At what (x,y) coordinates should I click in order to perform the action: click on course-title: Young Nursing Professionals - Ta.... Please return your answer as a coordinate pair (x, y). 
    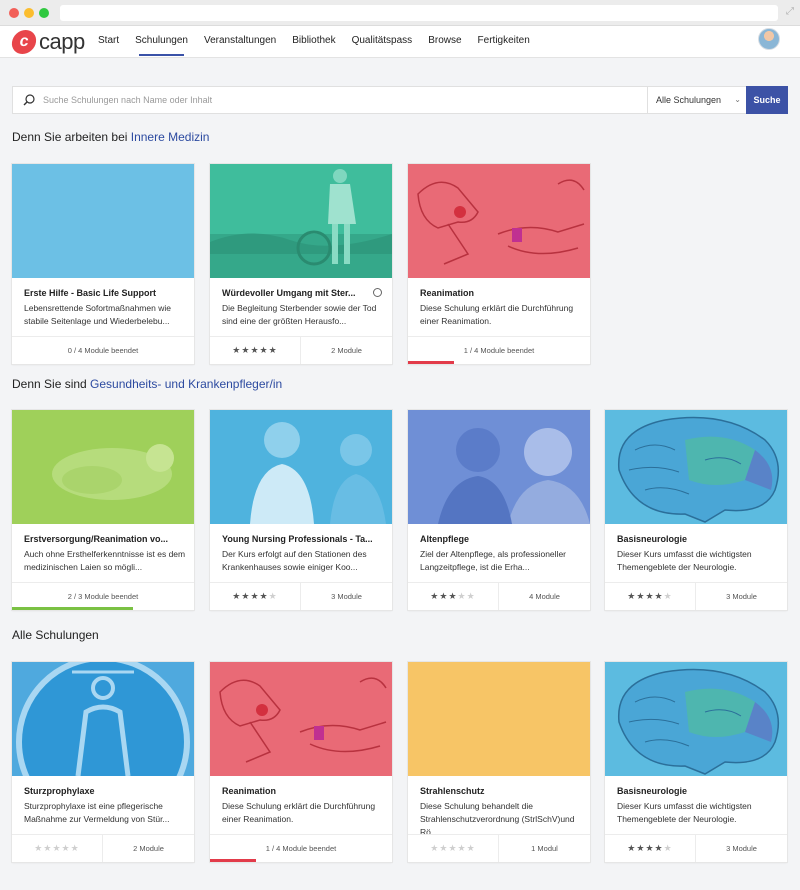
    Looking at the image, I should click on (297, 539).